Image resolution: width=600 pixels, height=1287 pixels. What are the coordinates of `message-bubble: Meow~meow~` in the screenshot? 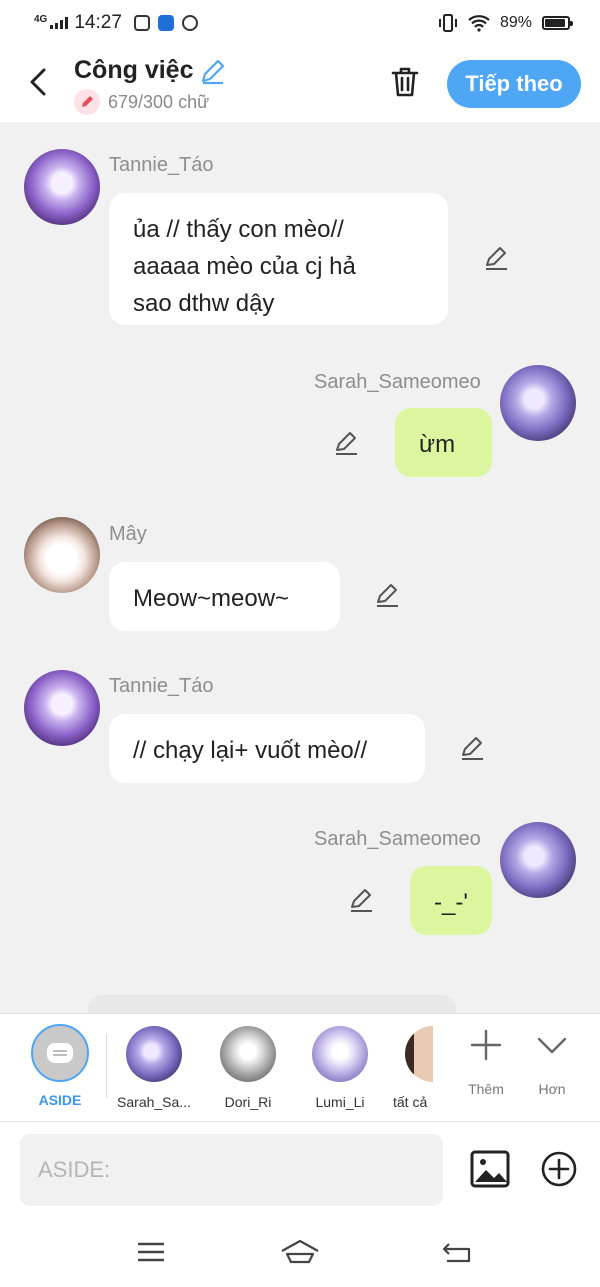 It's located at (224, 596).